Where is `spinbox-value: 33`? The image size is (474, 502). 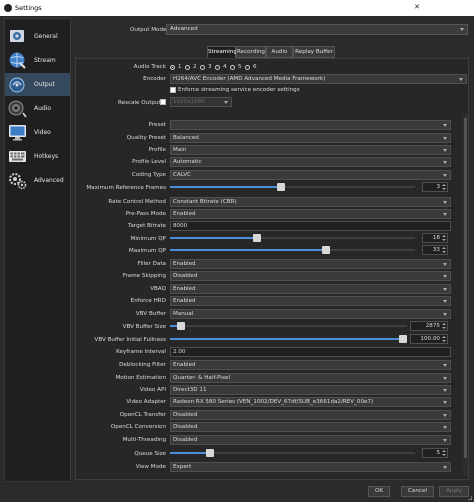
spinbox-value: 33 is located at coordinates (436, 250).